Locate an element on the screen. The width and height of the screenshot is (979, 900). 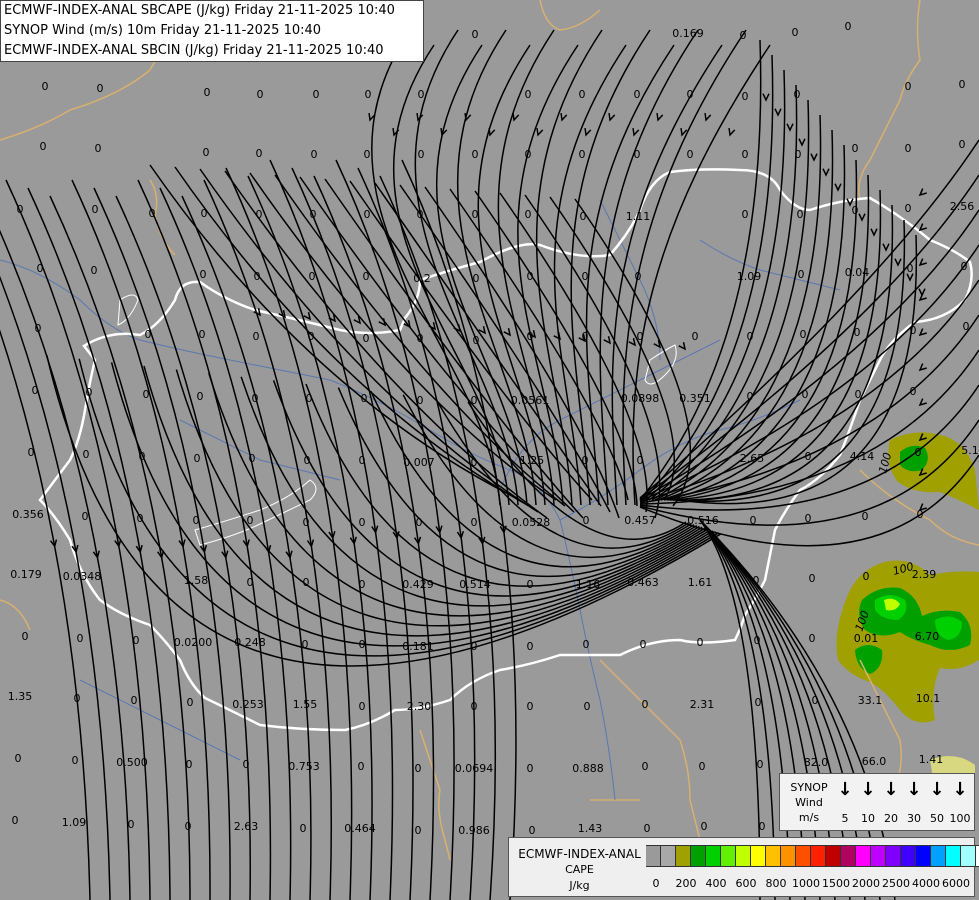
wind-arrow-10: ↓ 10 is located at coordinates (868, 802).